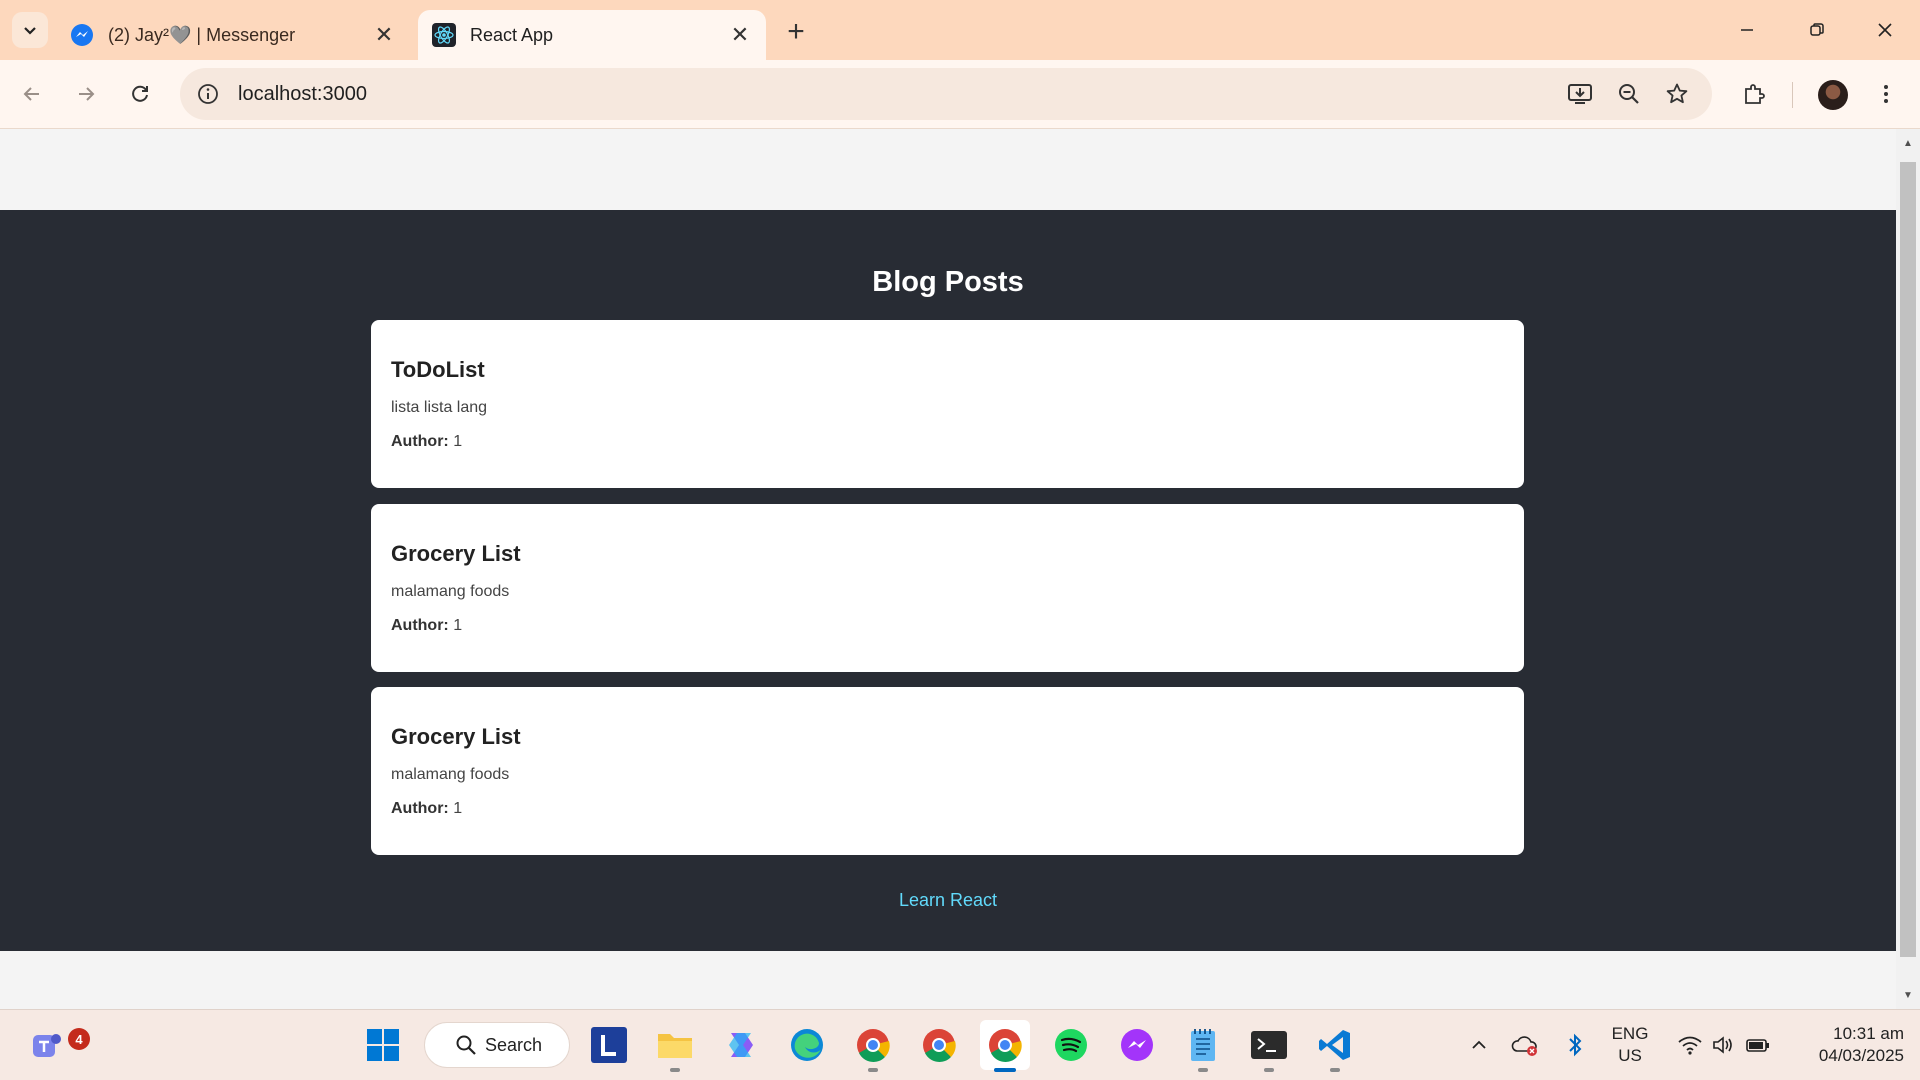 This screenshot has height=1080, width=1920. I want to click on vscode-app, so click(1335, 1046).